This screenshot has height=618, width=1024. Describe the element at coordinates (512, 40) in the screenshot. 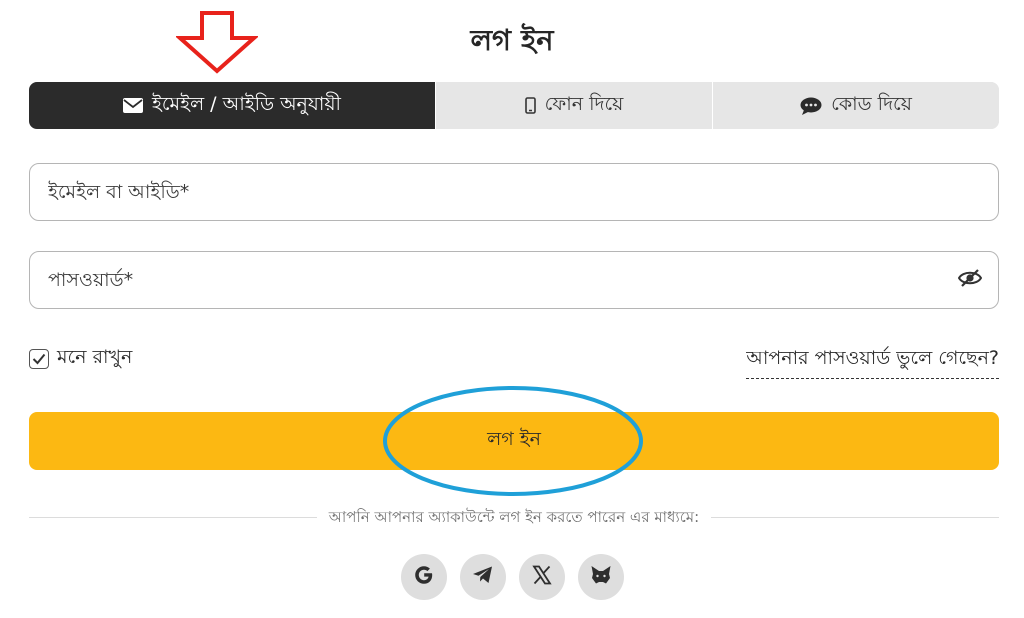

I see `page-title: লগ ইন` at that location.